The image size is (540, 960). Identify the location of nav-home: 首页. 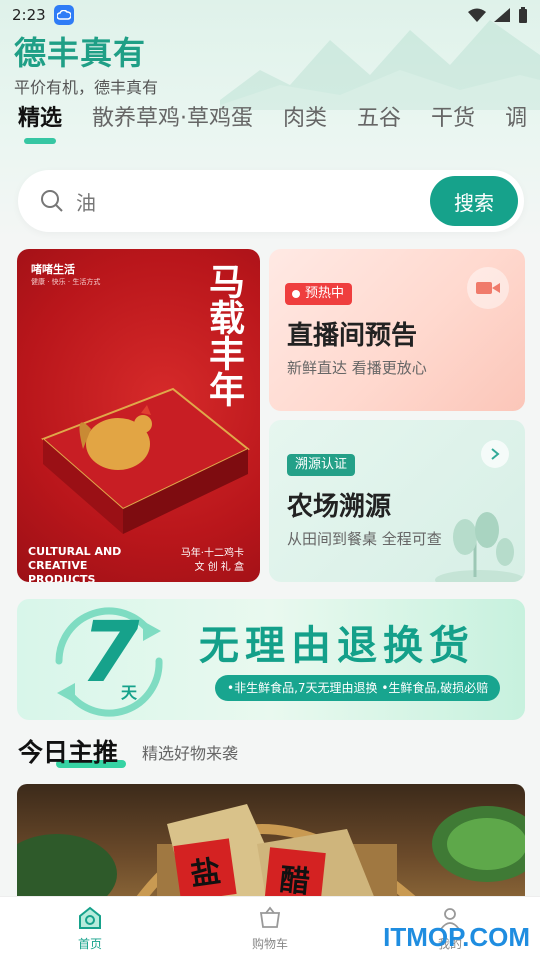
(90, 928).